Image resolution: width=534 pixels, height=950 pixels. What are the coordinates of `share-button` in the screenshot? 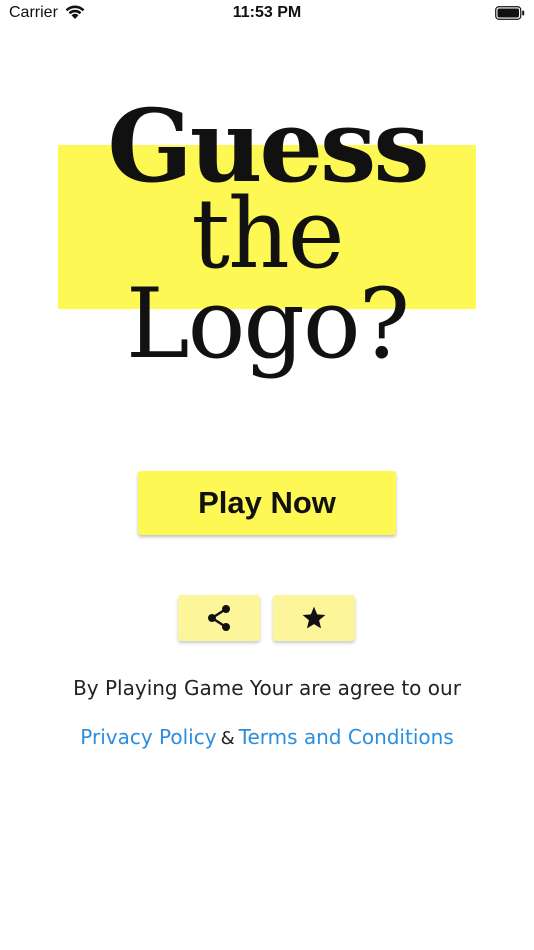 It's located at (219, 618).